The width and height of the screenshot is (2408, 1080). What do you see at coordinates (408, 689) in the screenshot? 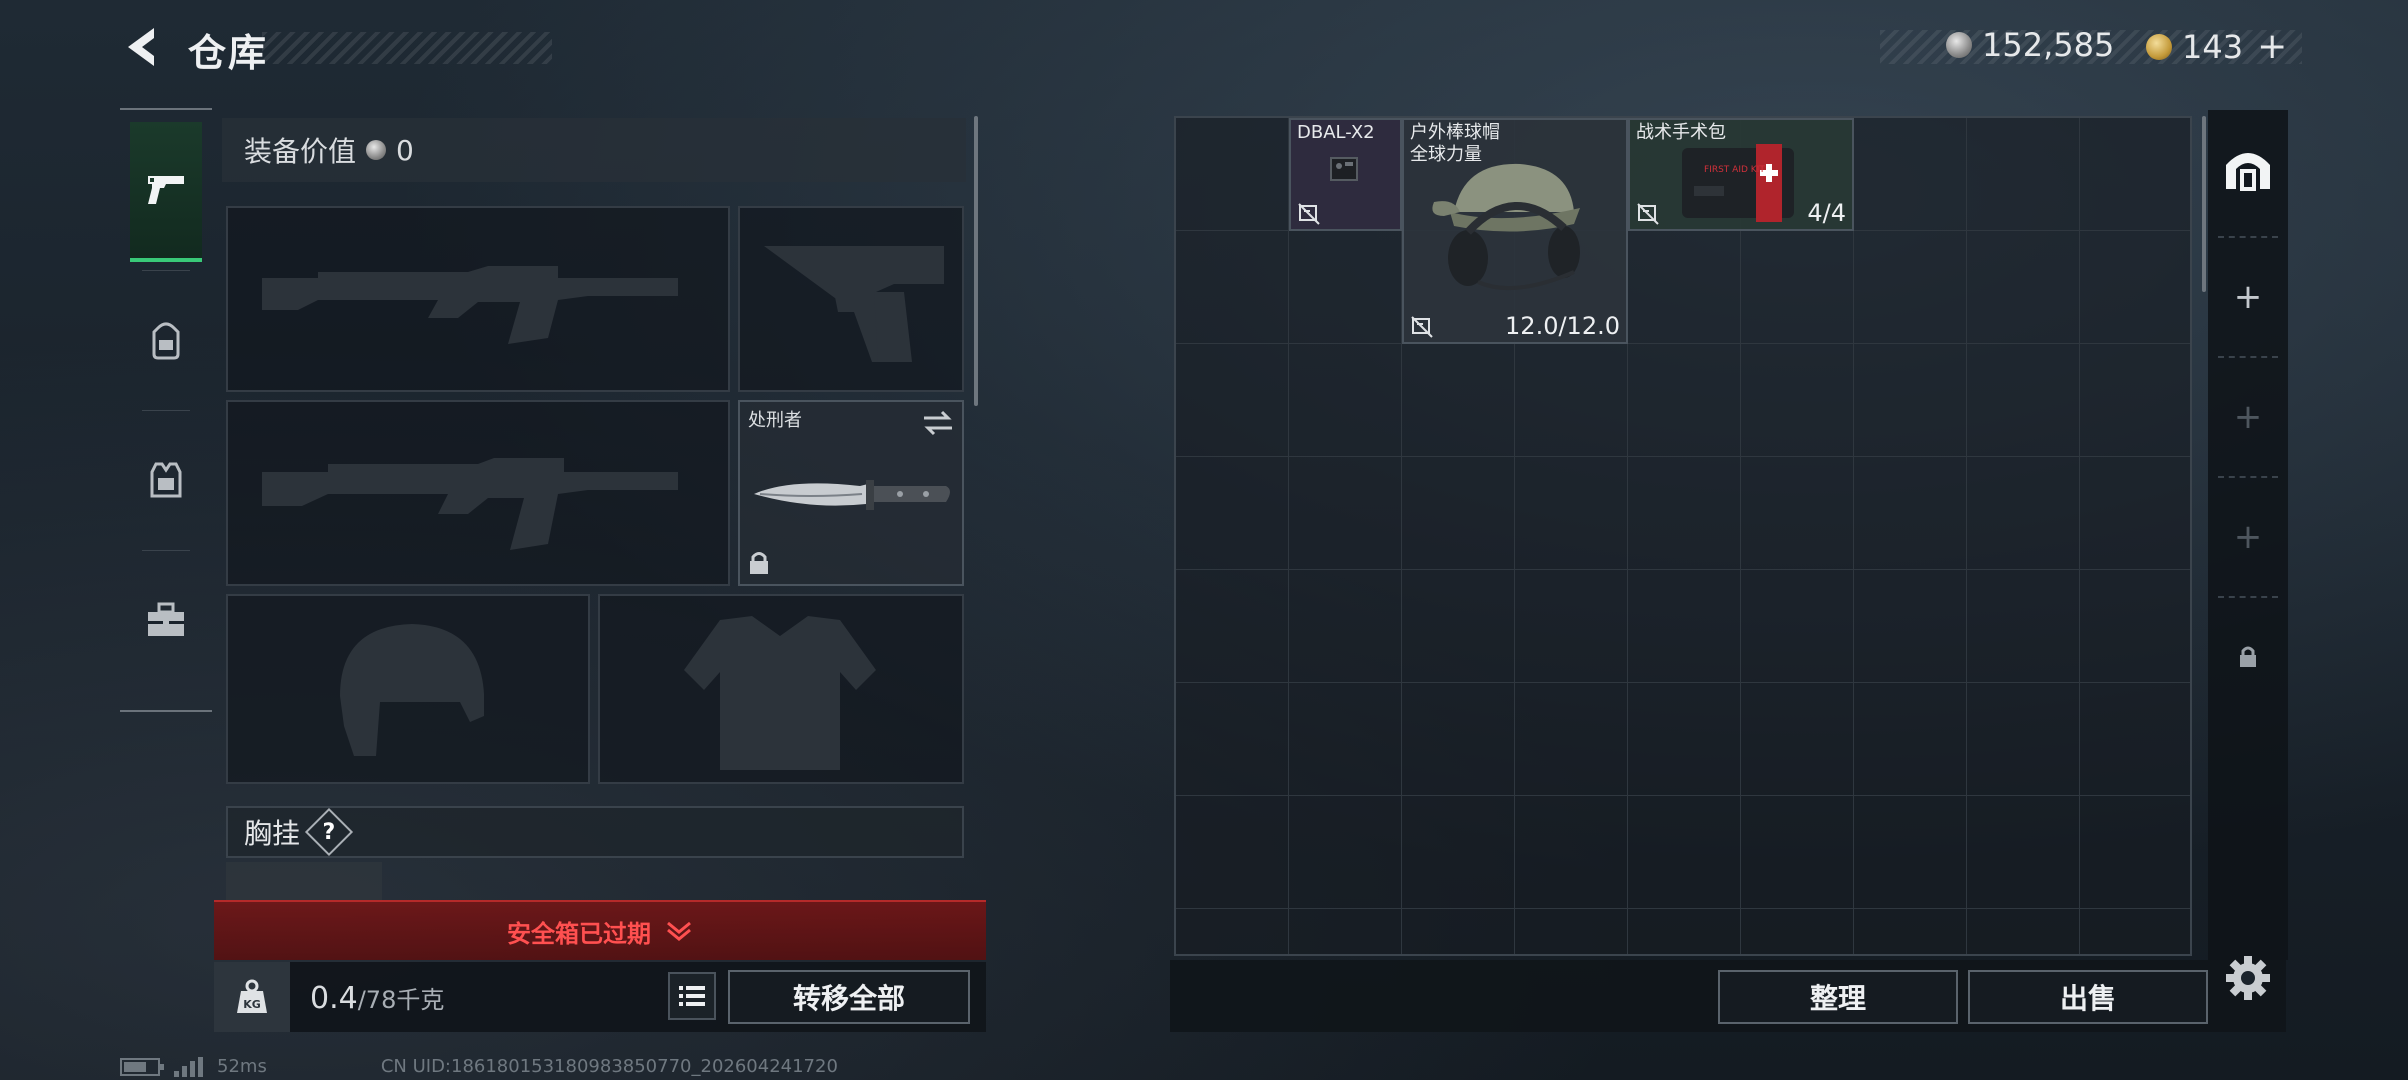
I see `helmet-slot` at bounding box center [408, 689].